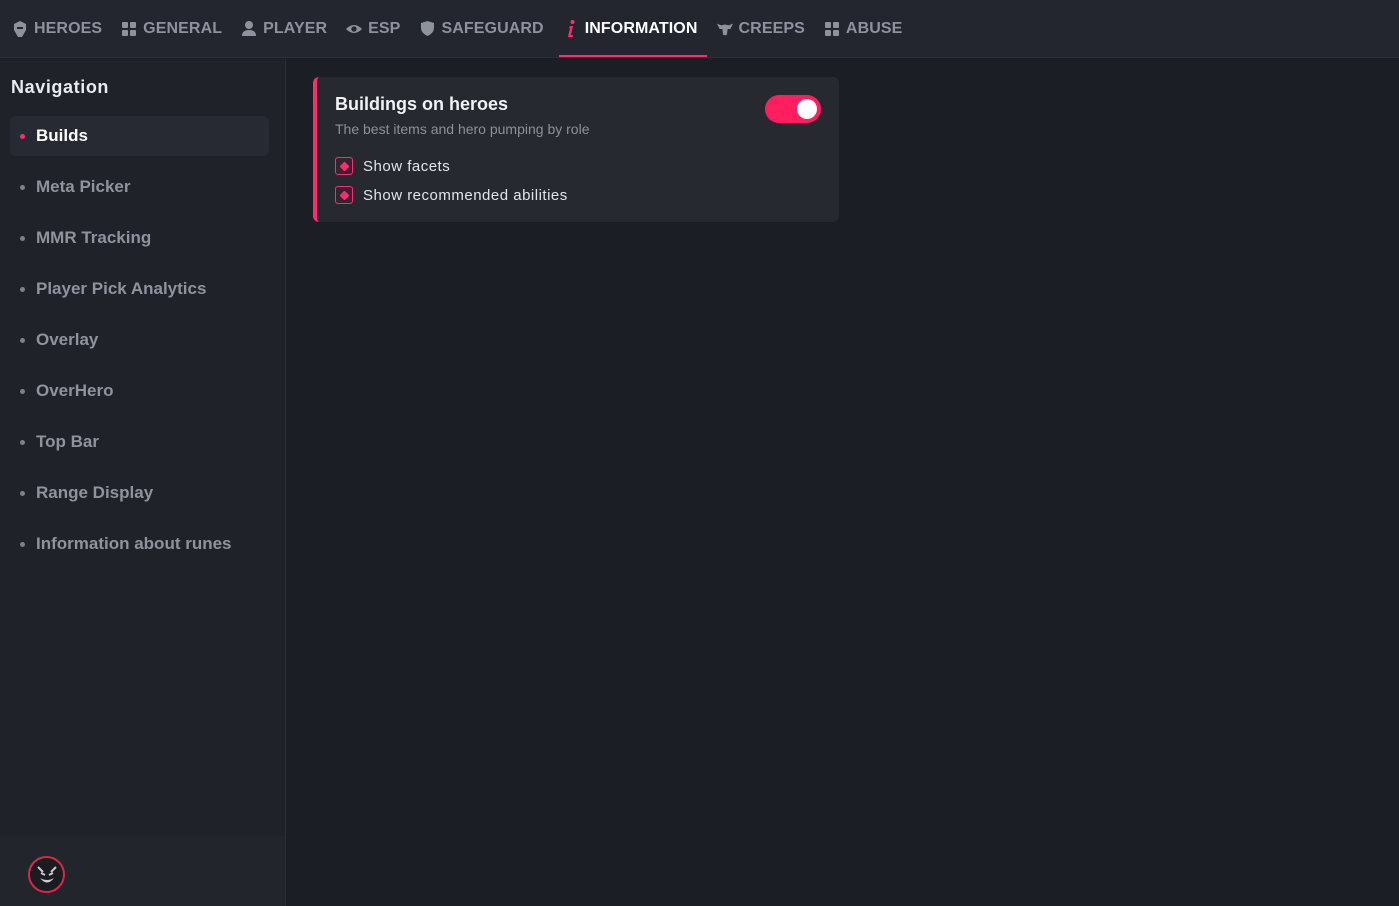 This screenshot has width=1399, height=906. What do you see at coordinates (641, 28) in the screenshot?
I see `tab-label: INFORMATION` at bounding box center [641, 28].